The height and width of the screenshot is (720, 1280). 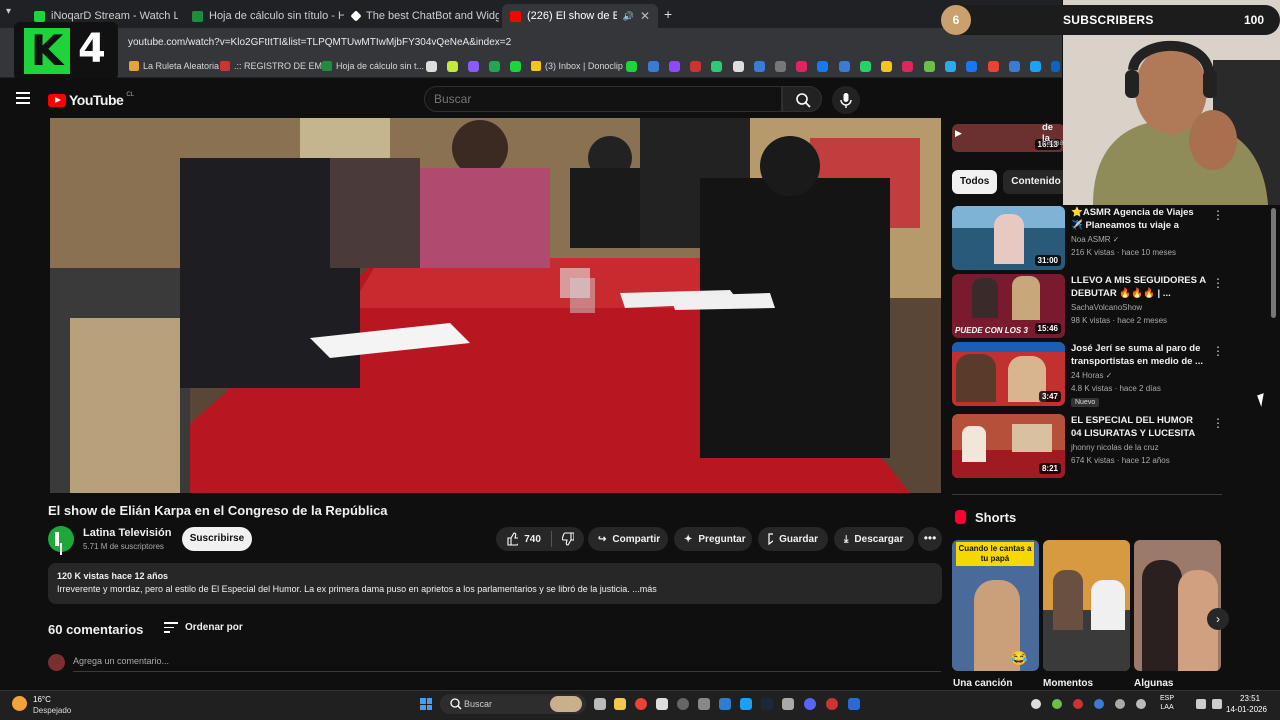 I want to click on weather-description: Despejado, so click(x=52, y=710).